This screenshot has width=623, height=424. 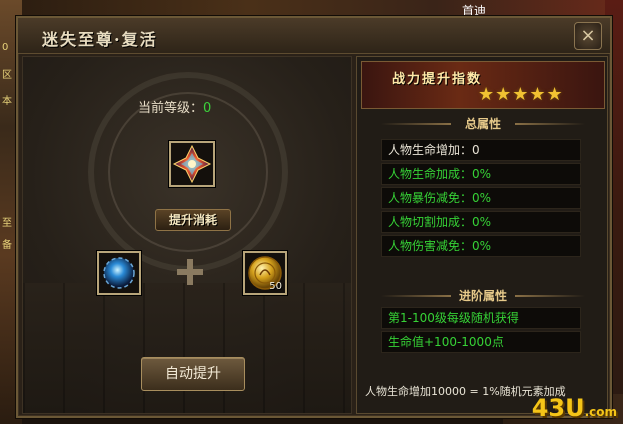 What do you see at coordinates (193, 220) in the screenshot?
I see `upgrade-cost-banner: 提升消耗` at bounding box center [193, 220].